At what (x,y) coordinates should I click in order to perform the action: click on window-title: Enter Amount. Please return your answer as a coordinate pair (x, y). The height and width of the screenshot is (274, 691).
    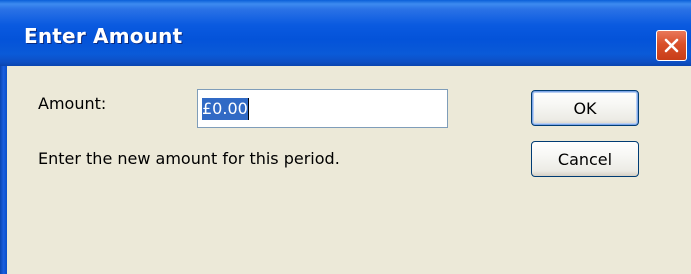
    Looking at the image, I should click on (103, 36).